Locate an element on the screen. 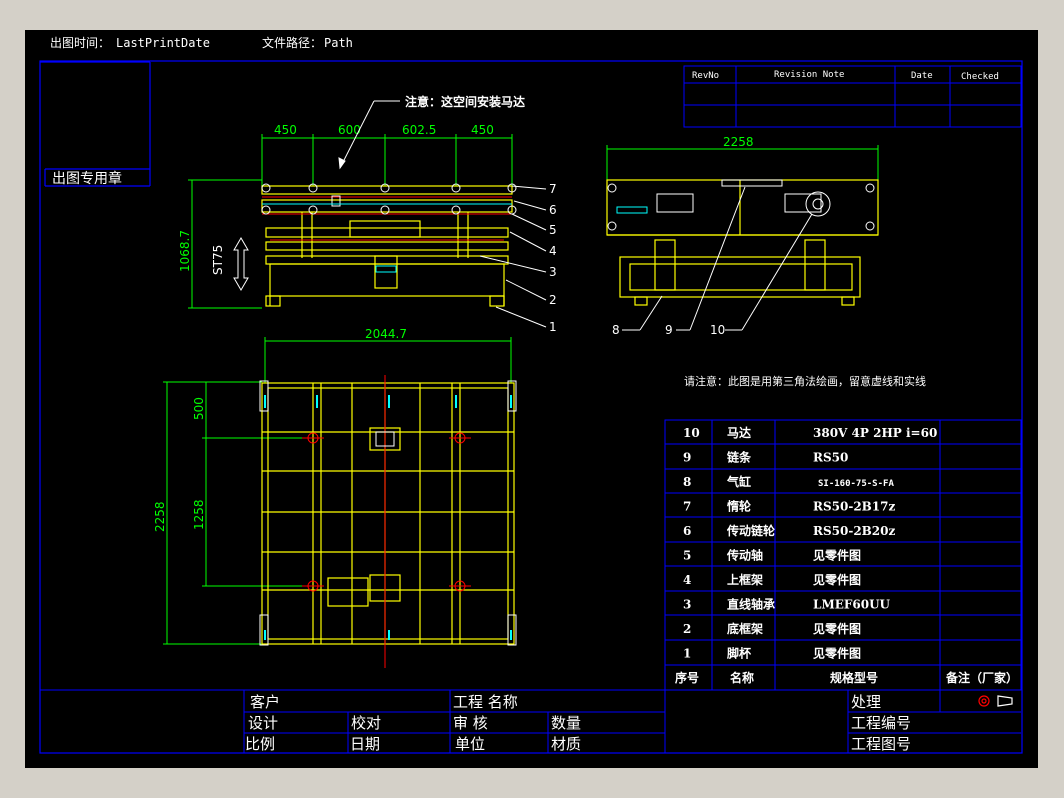 The width and height of the screenshot is (1064, 798). bom-row-no: 3 is located at coordinates (687, 605).